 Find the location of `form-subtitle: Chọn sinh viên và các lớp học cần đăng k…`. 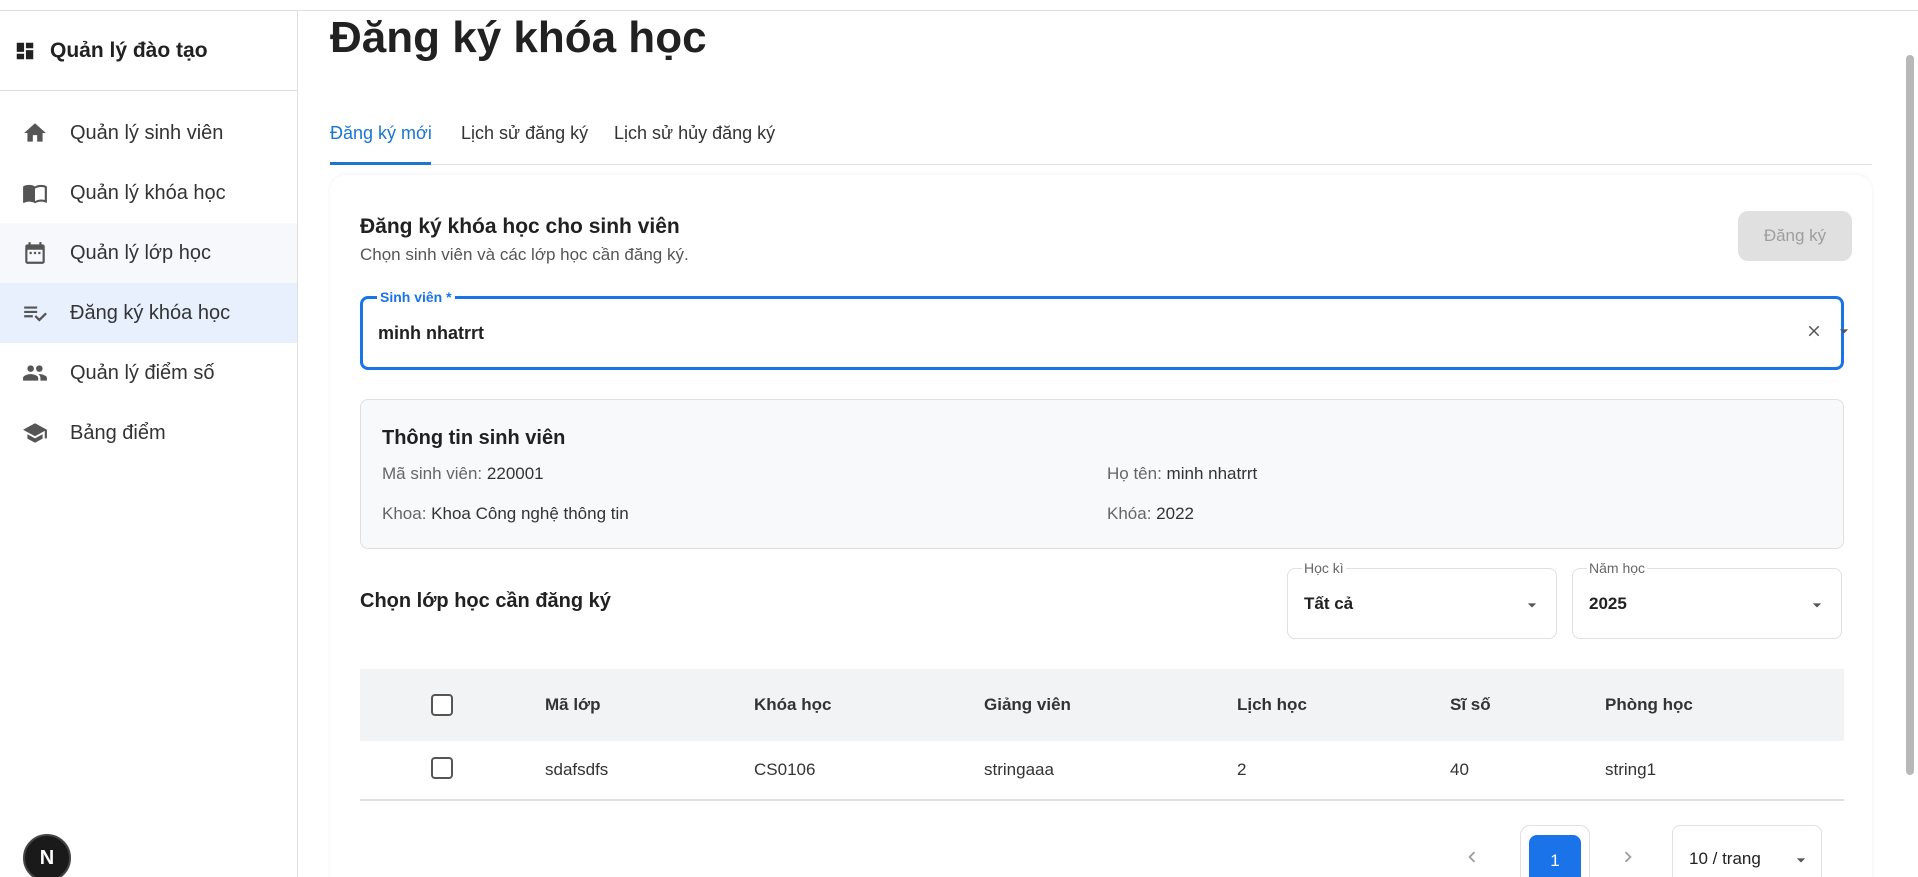

form-subtitle: Chọn sinh viên và các lớp học cần đăng k… is located at coordinates (524, 254).